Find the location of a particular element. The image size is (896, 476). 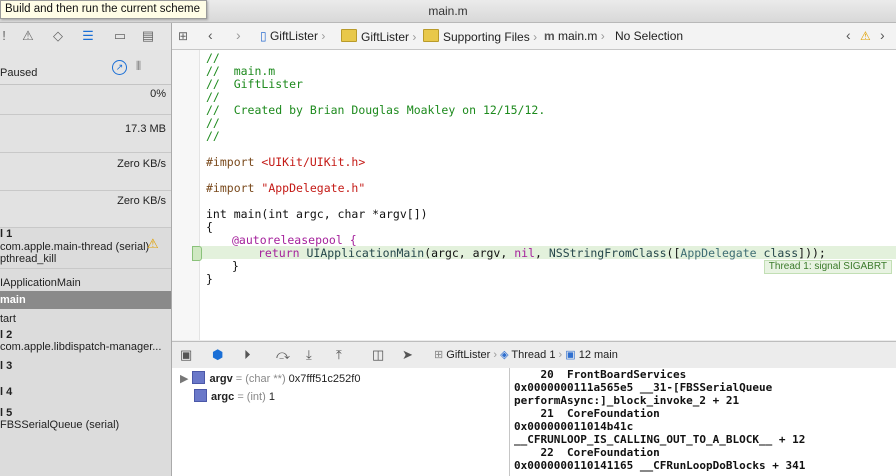

view-debugger-icon: ◫ is located at coordinates (378, 355).